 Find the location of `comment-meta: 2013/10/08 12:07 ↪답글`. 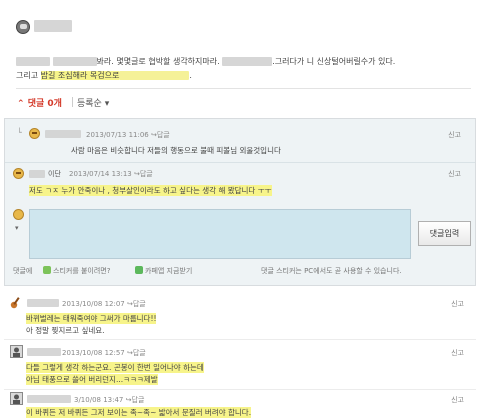

comment-meta: 2013/10/08 12:07 ↪답글 is located at coordinates (104, 304).